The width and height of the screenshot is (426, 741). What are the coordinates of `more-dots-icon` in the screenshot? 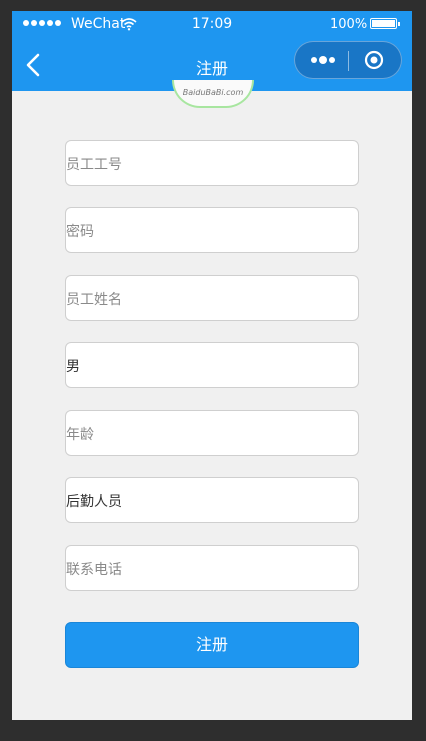 It's located at (323, 60).